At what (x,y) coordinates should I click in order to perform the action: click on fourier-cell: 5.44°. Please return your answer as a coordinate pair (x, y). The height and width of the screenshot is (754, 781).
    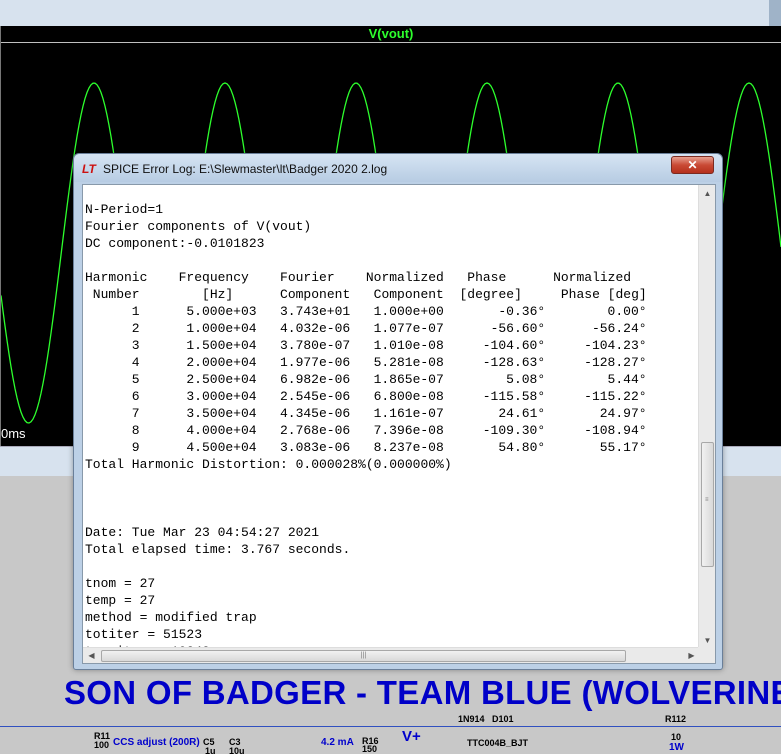
    Looking at the image, I should click on (627, 379).